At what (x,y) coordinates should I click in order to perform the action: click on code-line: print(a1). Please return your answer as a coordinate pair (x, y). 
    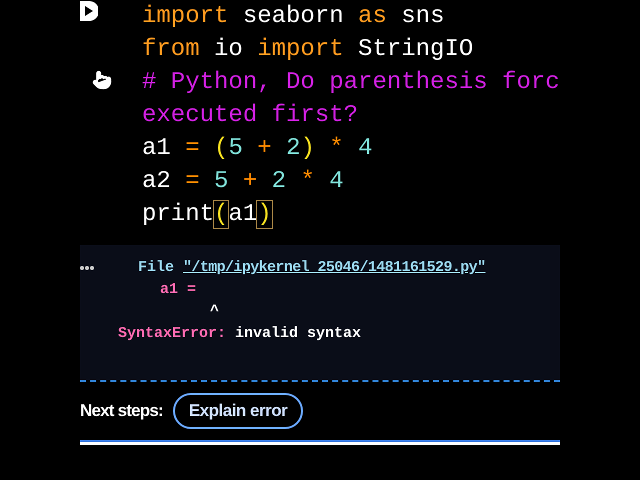
    Looking at the image, I should click on (207, 215).